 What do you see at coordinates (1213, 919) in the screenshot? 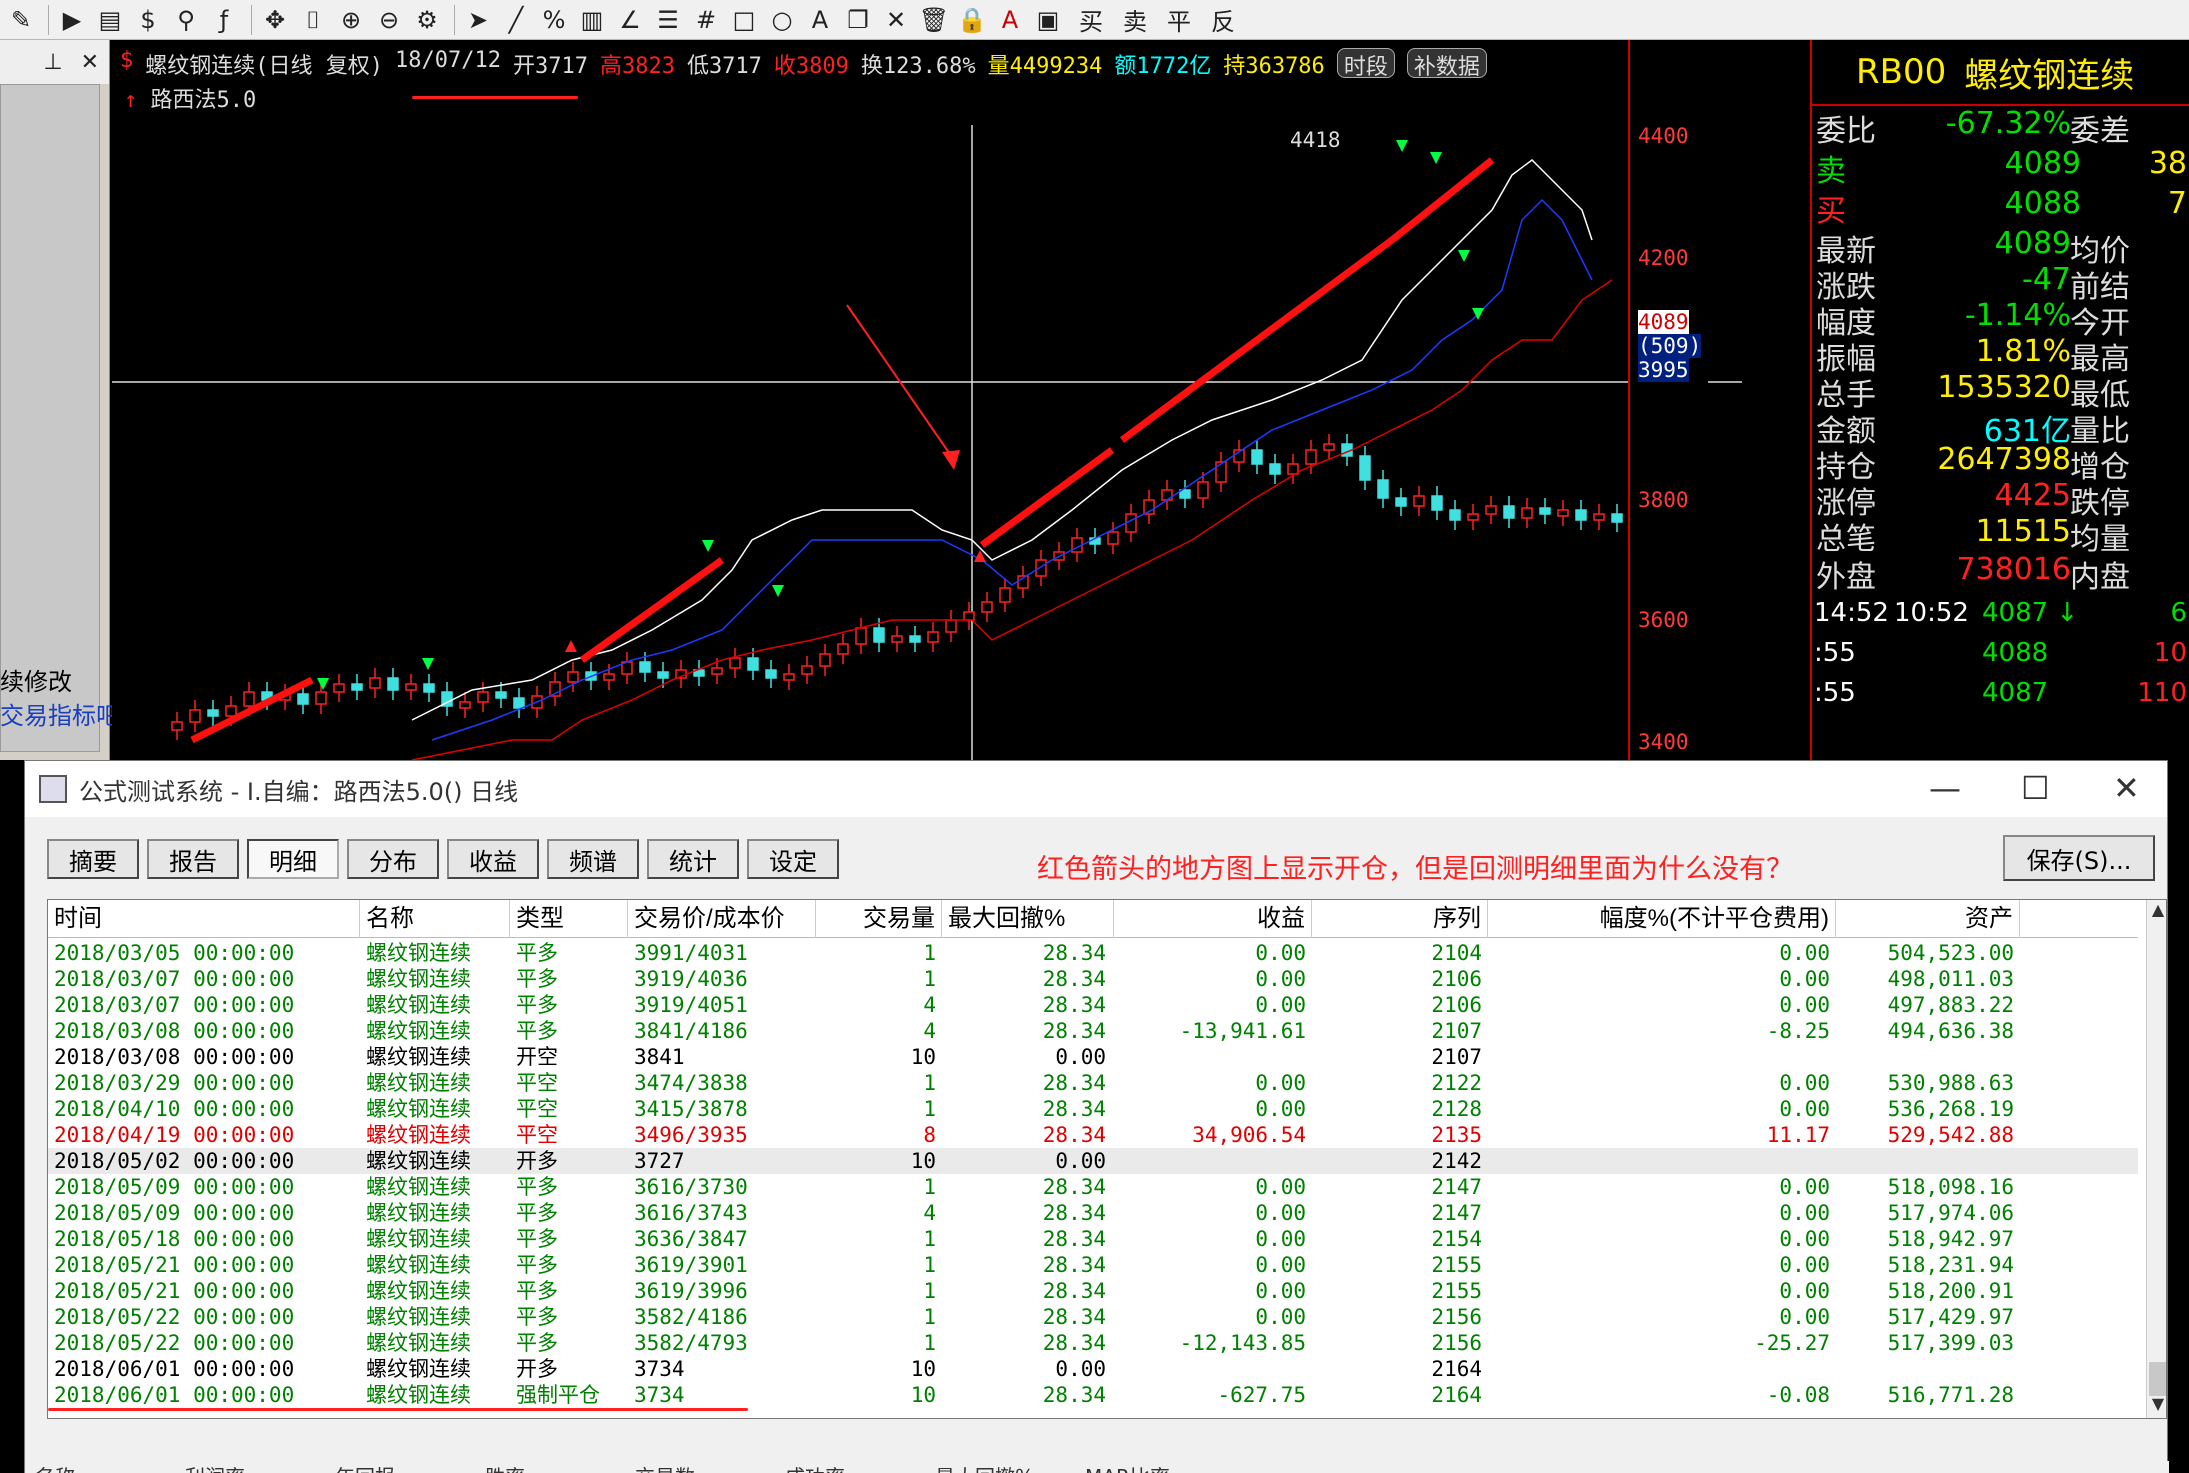
I see `column-header: 收益` at bounding box center [1213, 919].